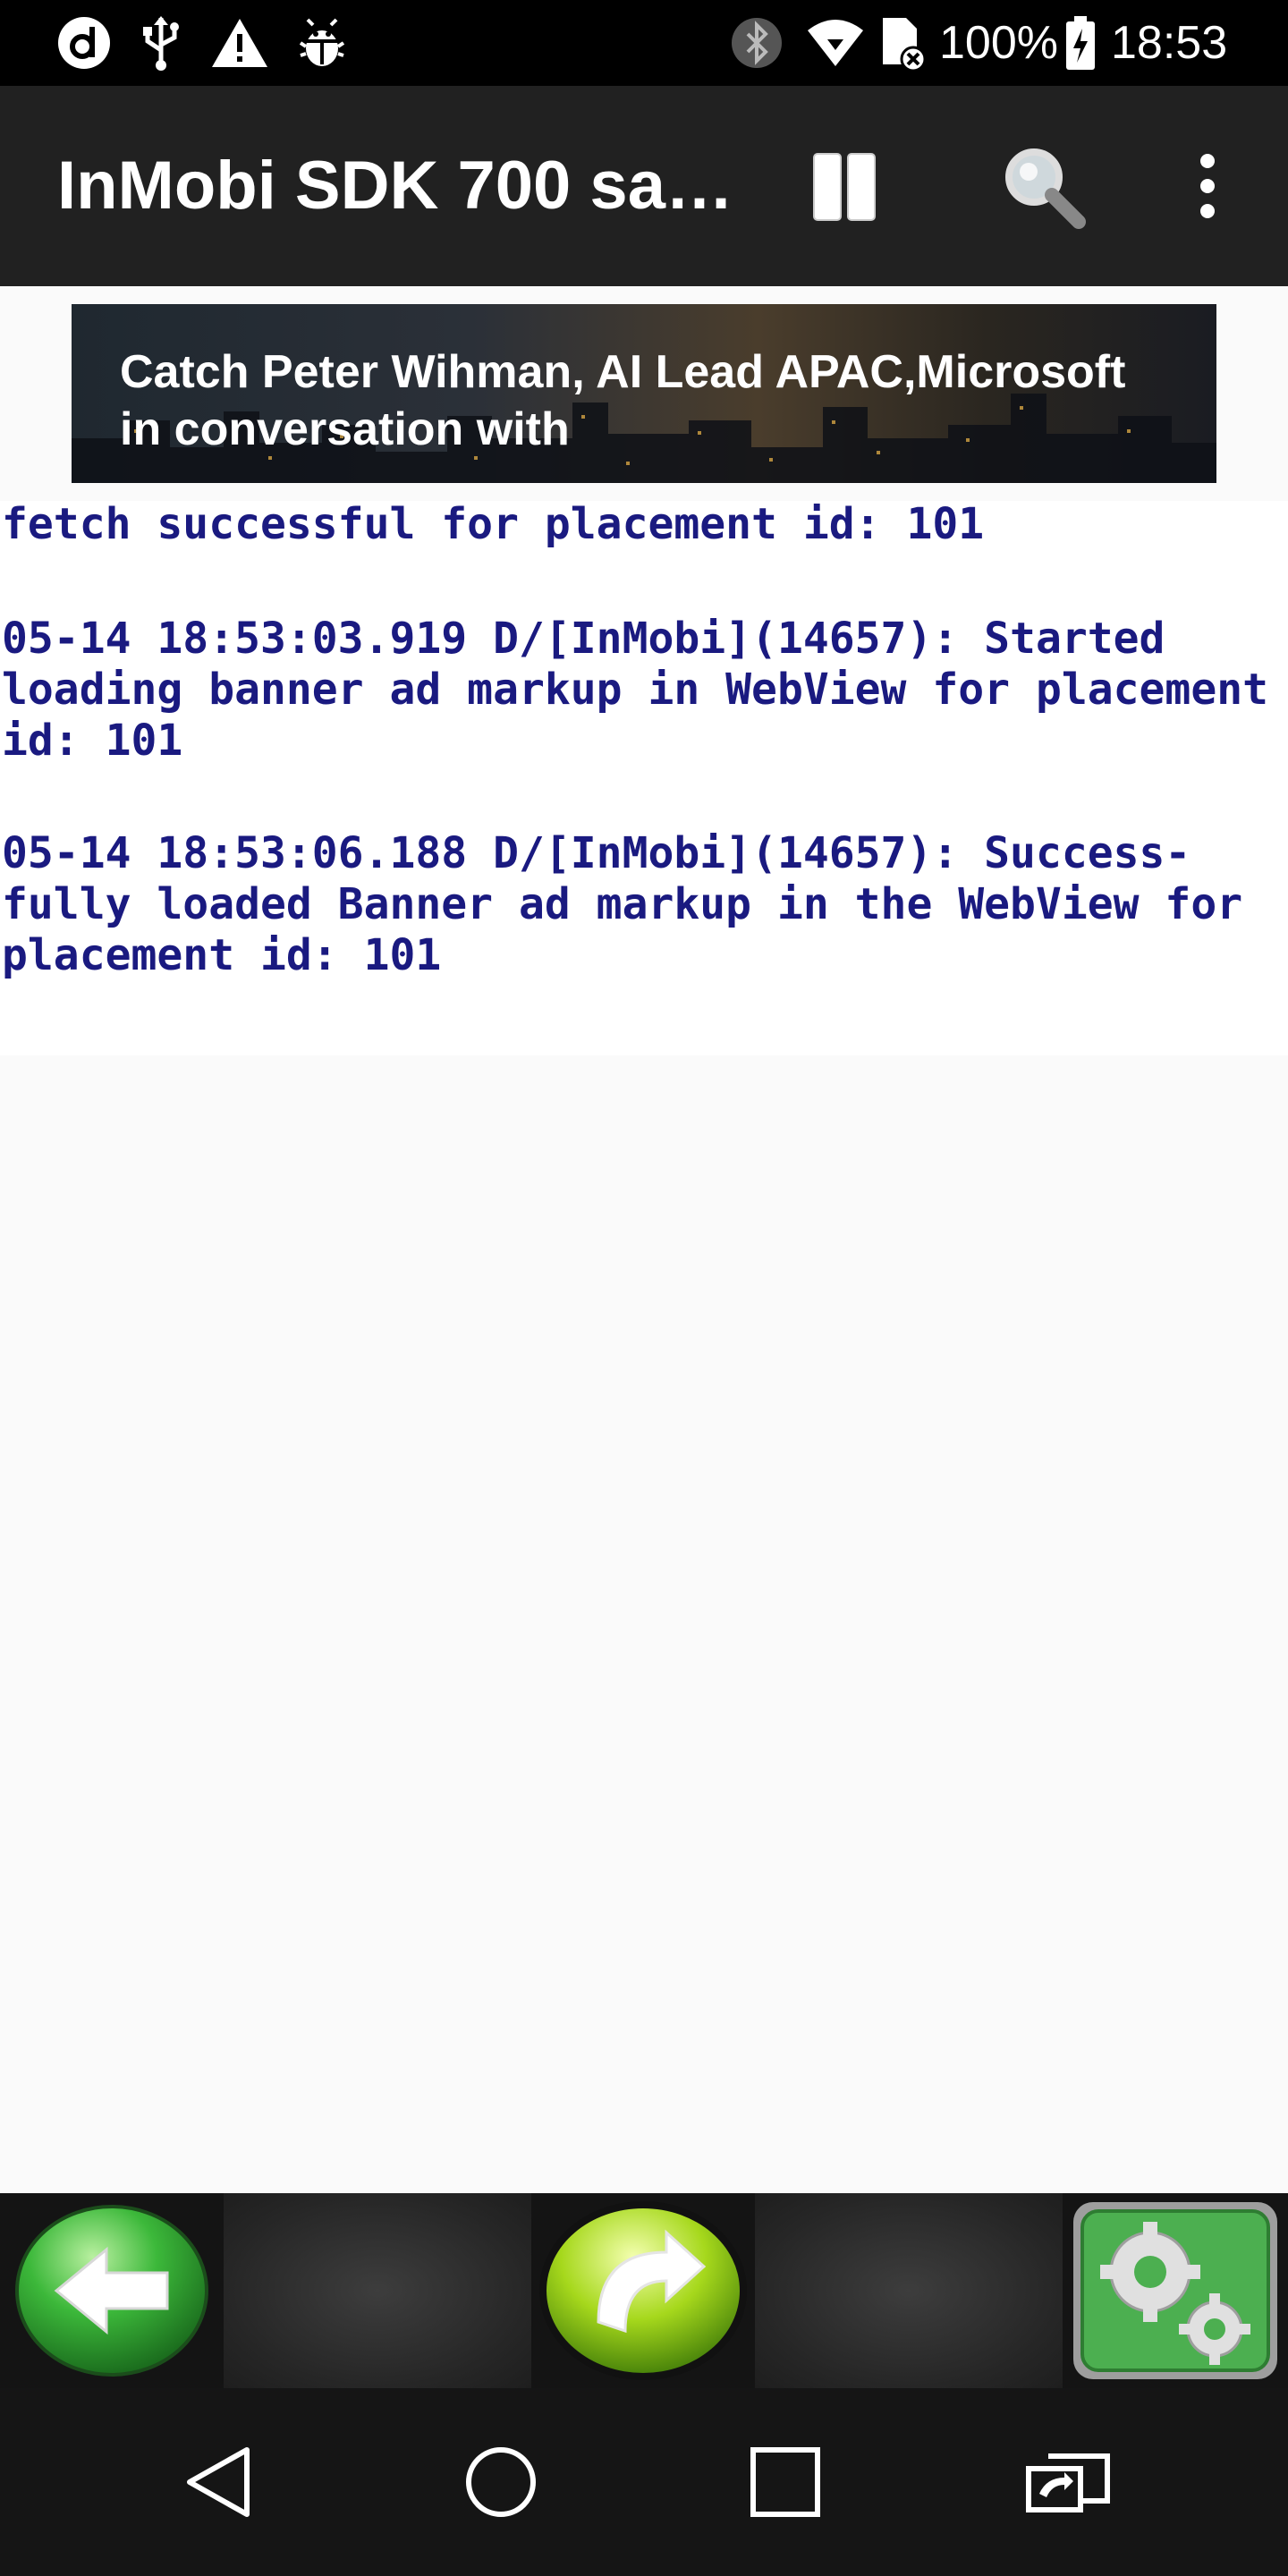  What do you see at coordinates (756, 43) in the screenshot?
I see `bluetooth-icon` at bounding box center [756, 43].